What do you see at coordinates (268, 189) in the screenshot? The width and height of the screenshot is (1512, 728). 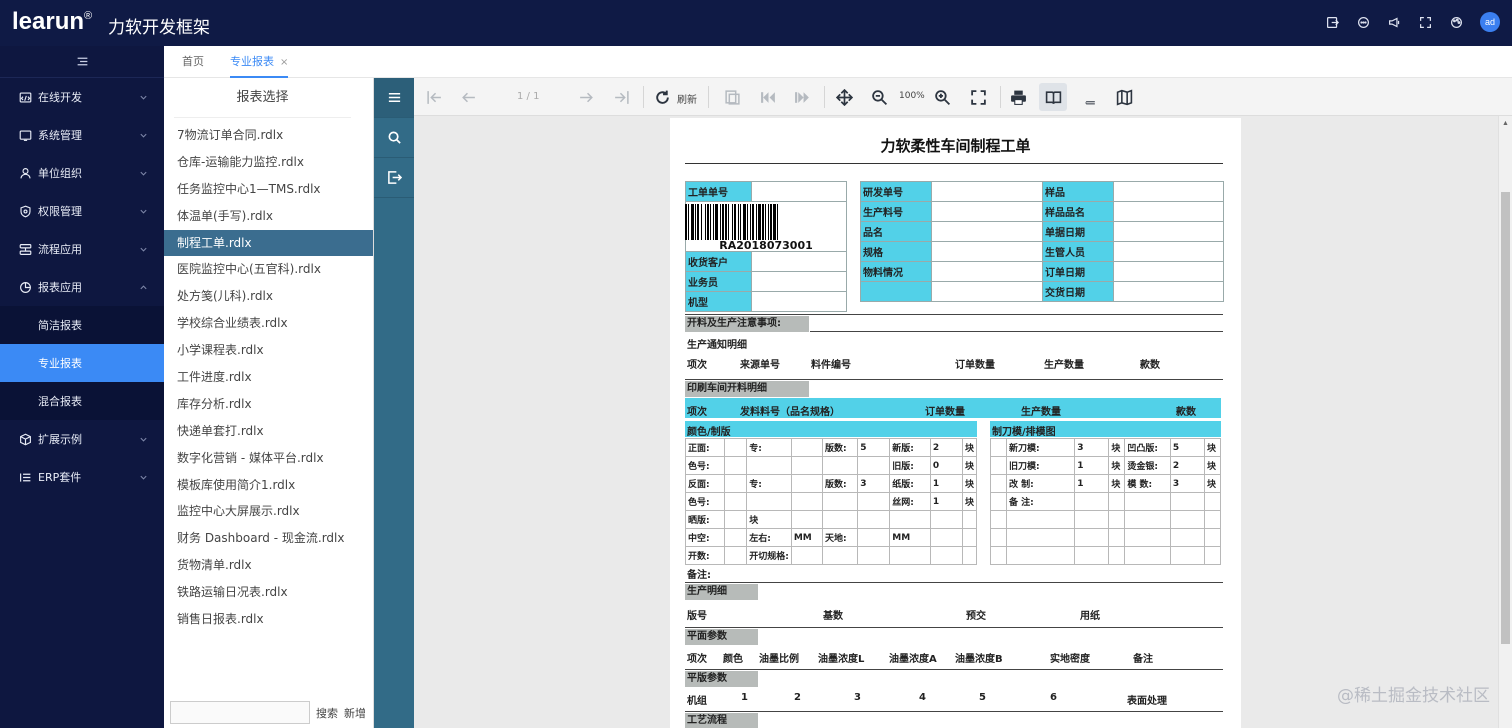 I see `report-list-item: 任务监控中心1—TMS.rdlx` at bounding box center [268, 189].